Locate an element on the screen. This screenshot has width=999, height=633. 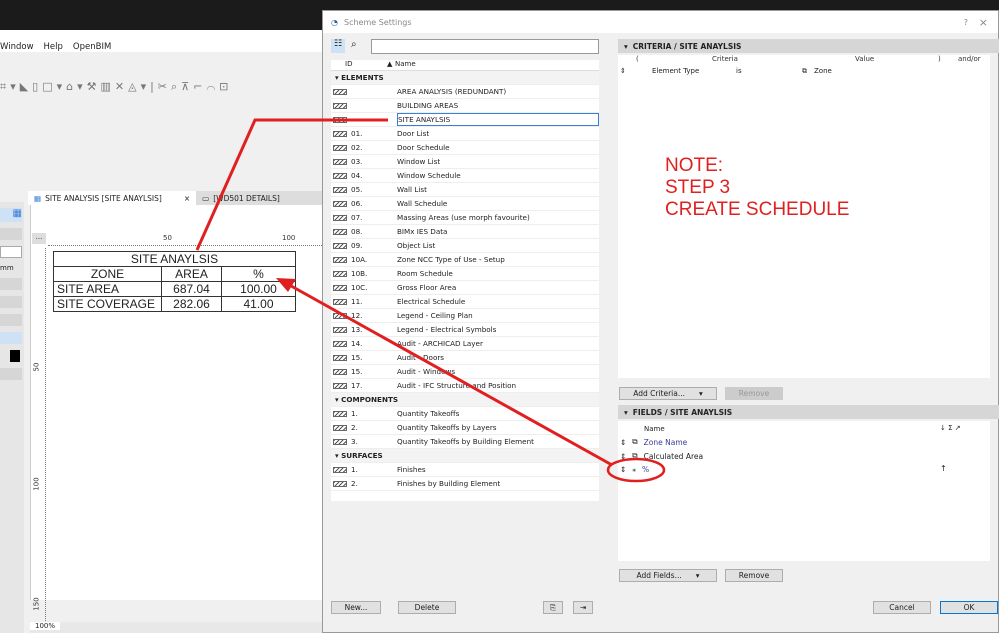
annotation-arrow is located at coordinates (448, 373).